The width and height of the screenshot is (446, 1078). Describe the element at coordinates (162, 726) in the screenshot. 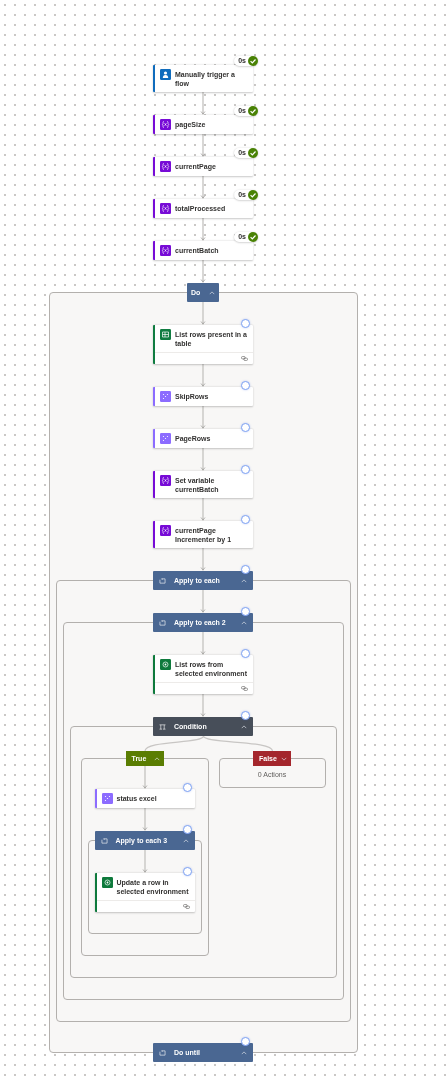

I see `condition-icon` at that location.